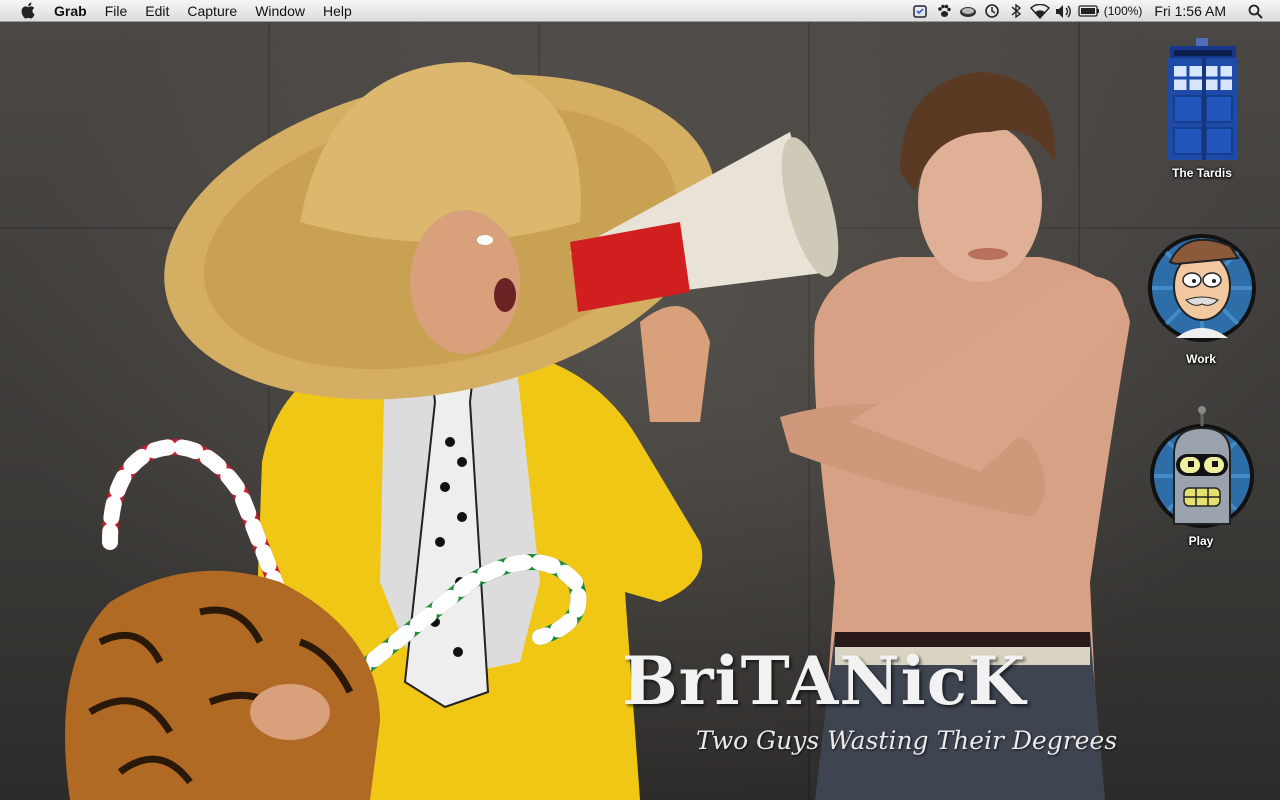 This screenshot has height=800, width=1280. What do you see at coordinates (1201, 359) in the screenshot?
I see `desktop-icon-work-label: Work` at bounding box center [1201, 359].